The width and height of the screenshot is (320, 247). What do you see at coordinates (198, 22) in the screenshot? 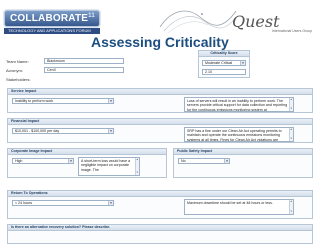
I see `swirl-graphic` at bounding box center [198, 22].